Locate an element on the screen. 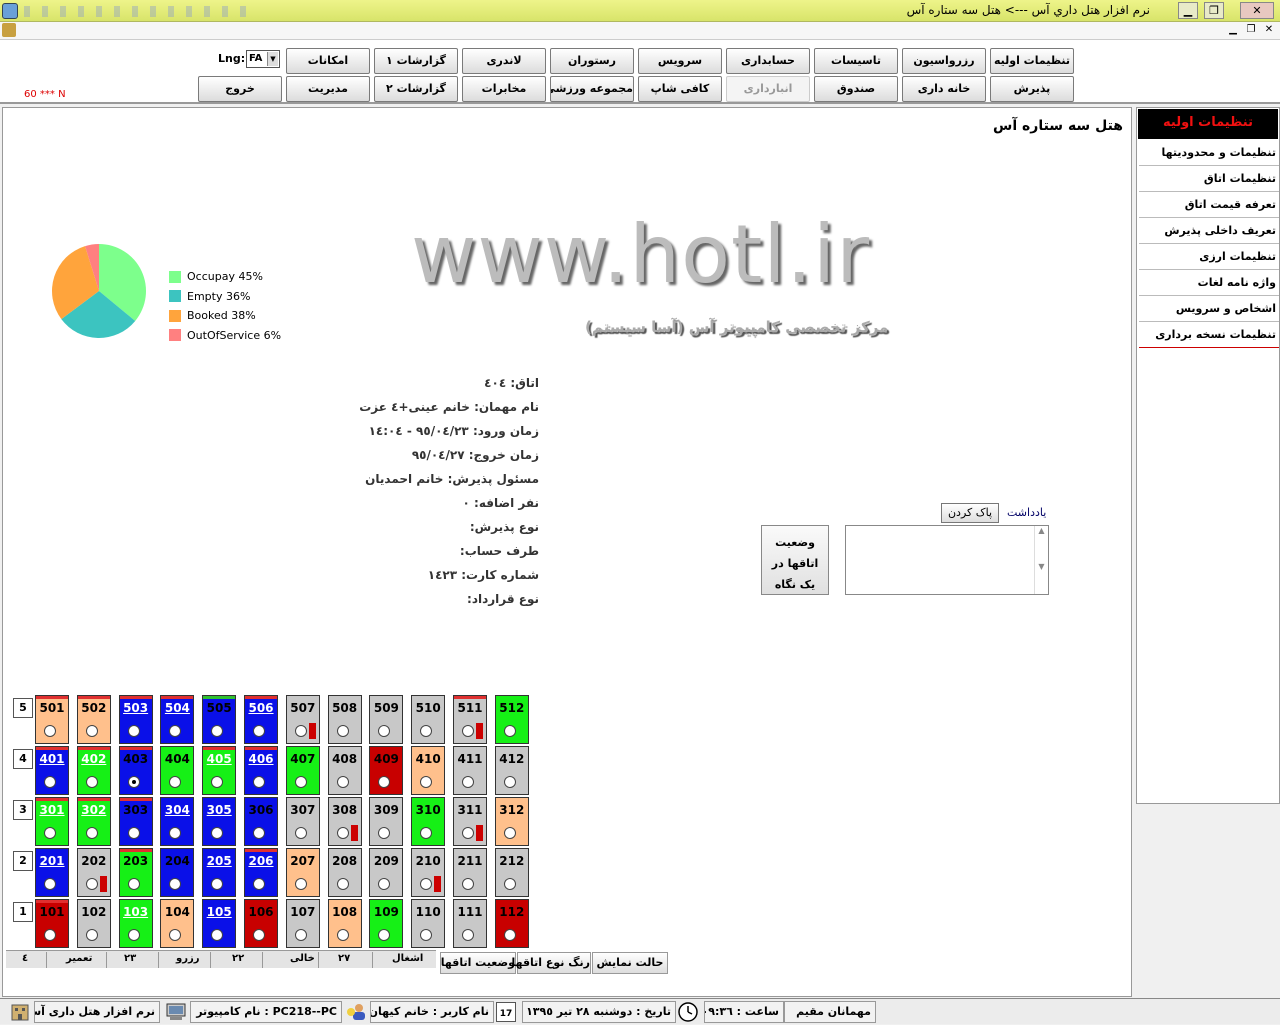 This screenshot has width=1280, height=1025. sidebar-item-7: تنظیمات نسخه برداری is located at coordinates (1209, 336).